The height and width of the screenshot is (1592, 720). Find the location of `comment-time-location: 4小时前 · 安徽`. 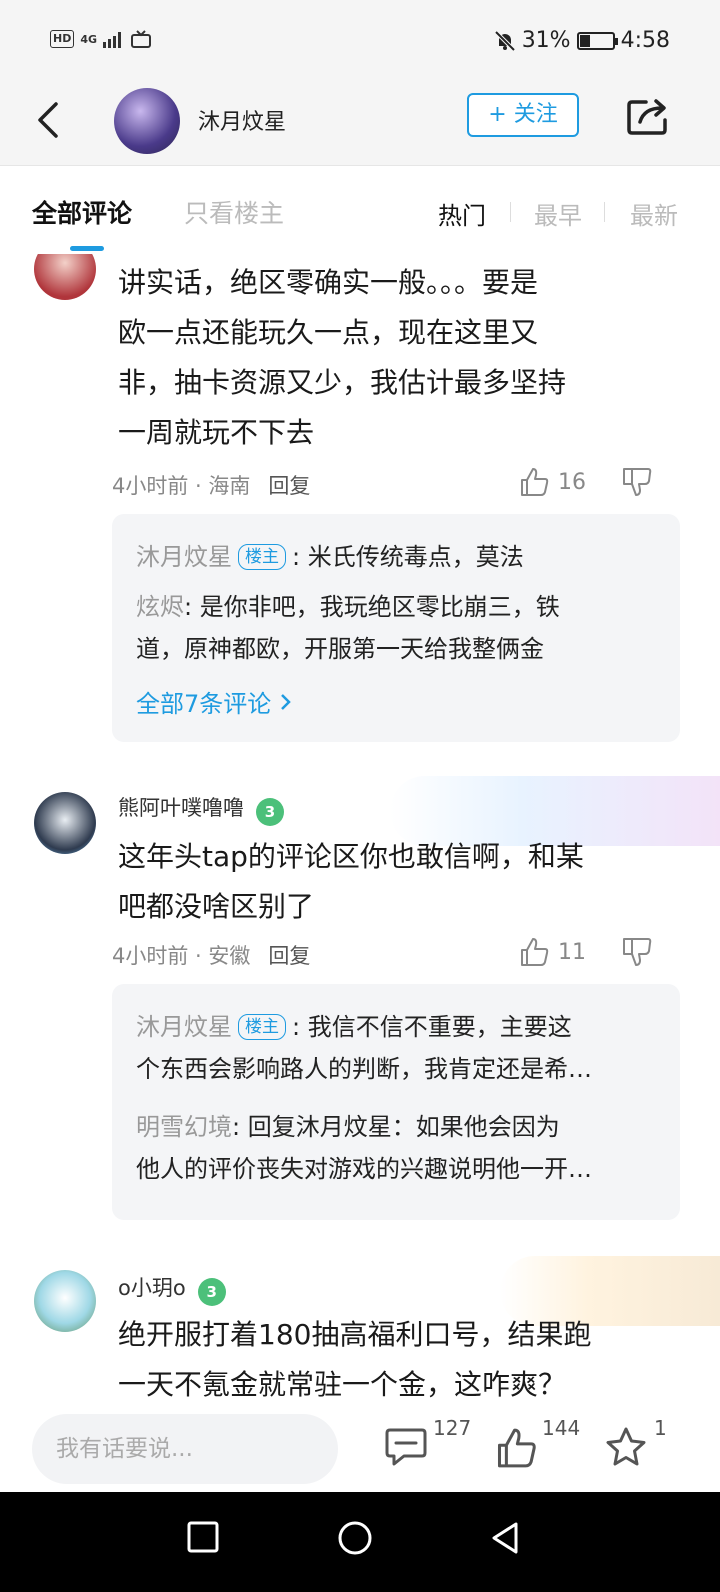

comment-time-location: 4小时前 · 安徽 is located at coordinates (181, 956).